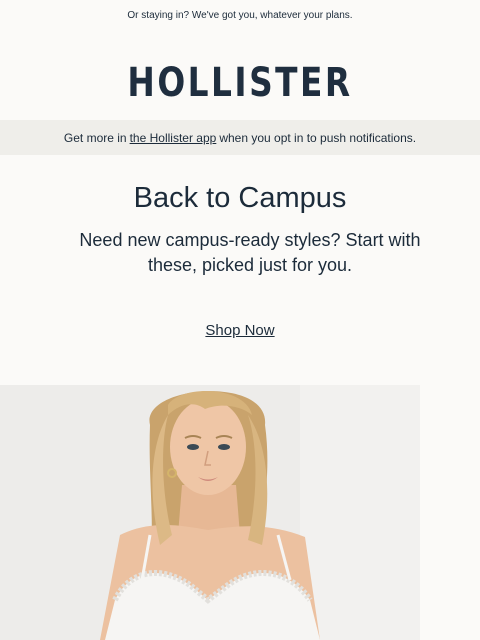 The image size is (480, 640). I want to click on shop-now-cta: Shop Now, so click(240, 330).